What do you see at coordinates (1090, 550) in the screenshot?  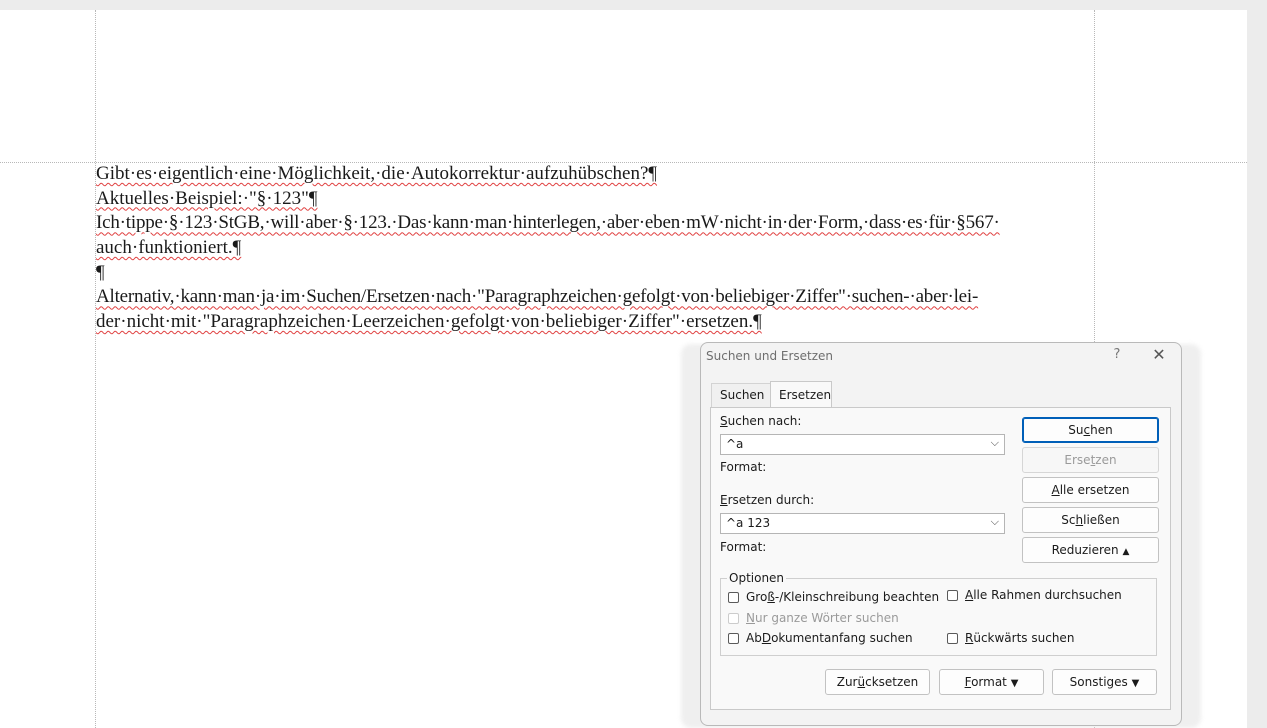 I see `reduce-button: Reduzieren ▲` at bounding box center [1090, 550].